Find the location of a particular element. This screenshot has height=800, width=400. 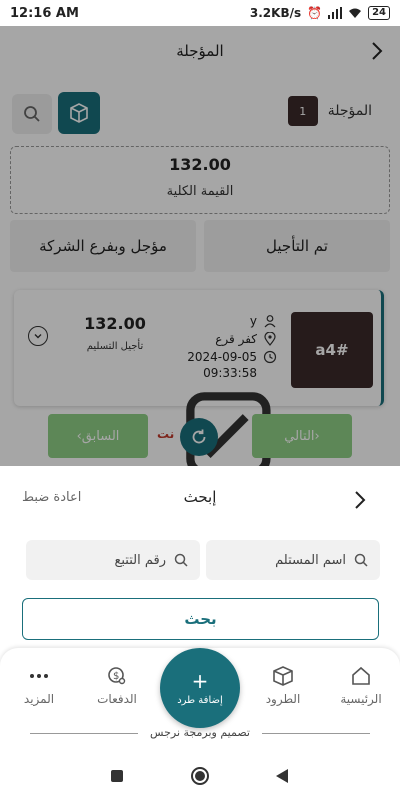

nav-more-label: المزيد is located at coordinates (39, 699).